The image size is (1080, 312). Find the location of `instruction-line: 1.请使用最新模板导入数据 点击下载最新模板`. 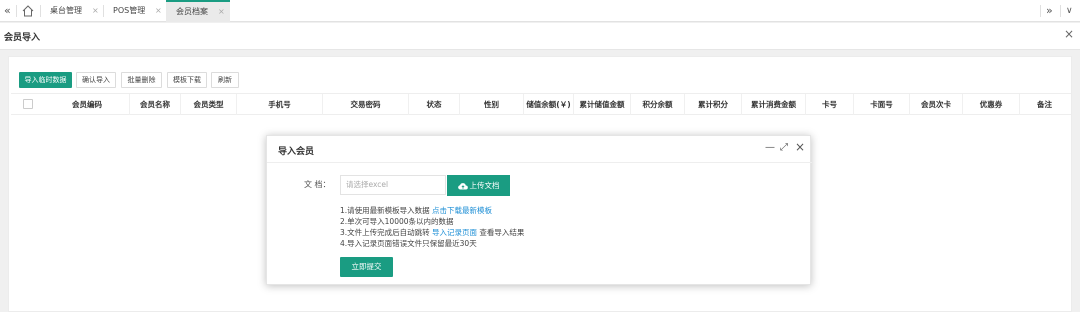

instruction-line: 1.请使用最新模板导入数据 点击下载最新模板 is located at coordinates (416, 210).